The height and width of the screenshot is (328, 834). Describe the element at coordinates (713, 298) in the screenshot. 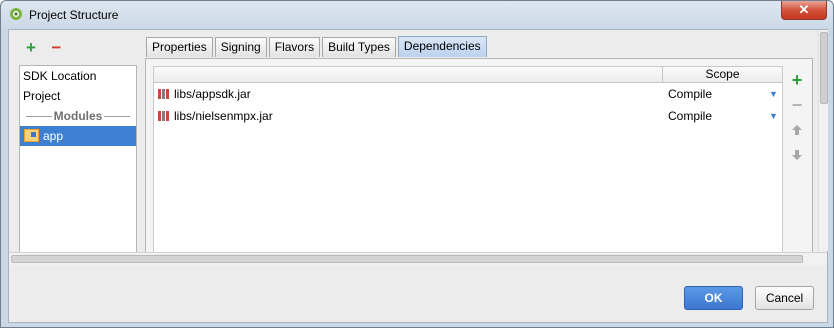

I see `ok-button: OK` at that location.